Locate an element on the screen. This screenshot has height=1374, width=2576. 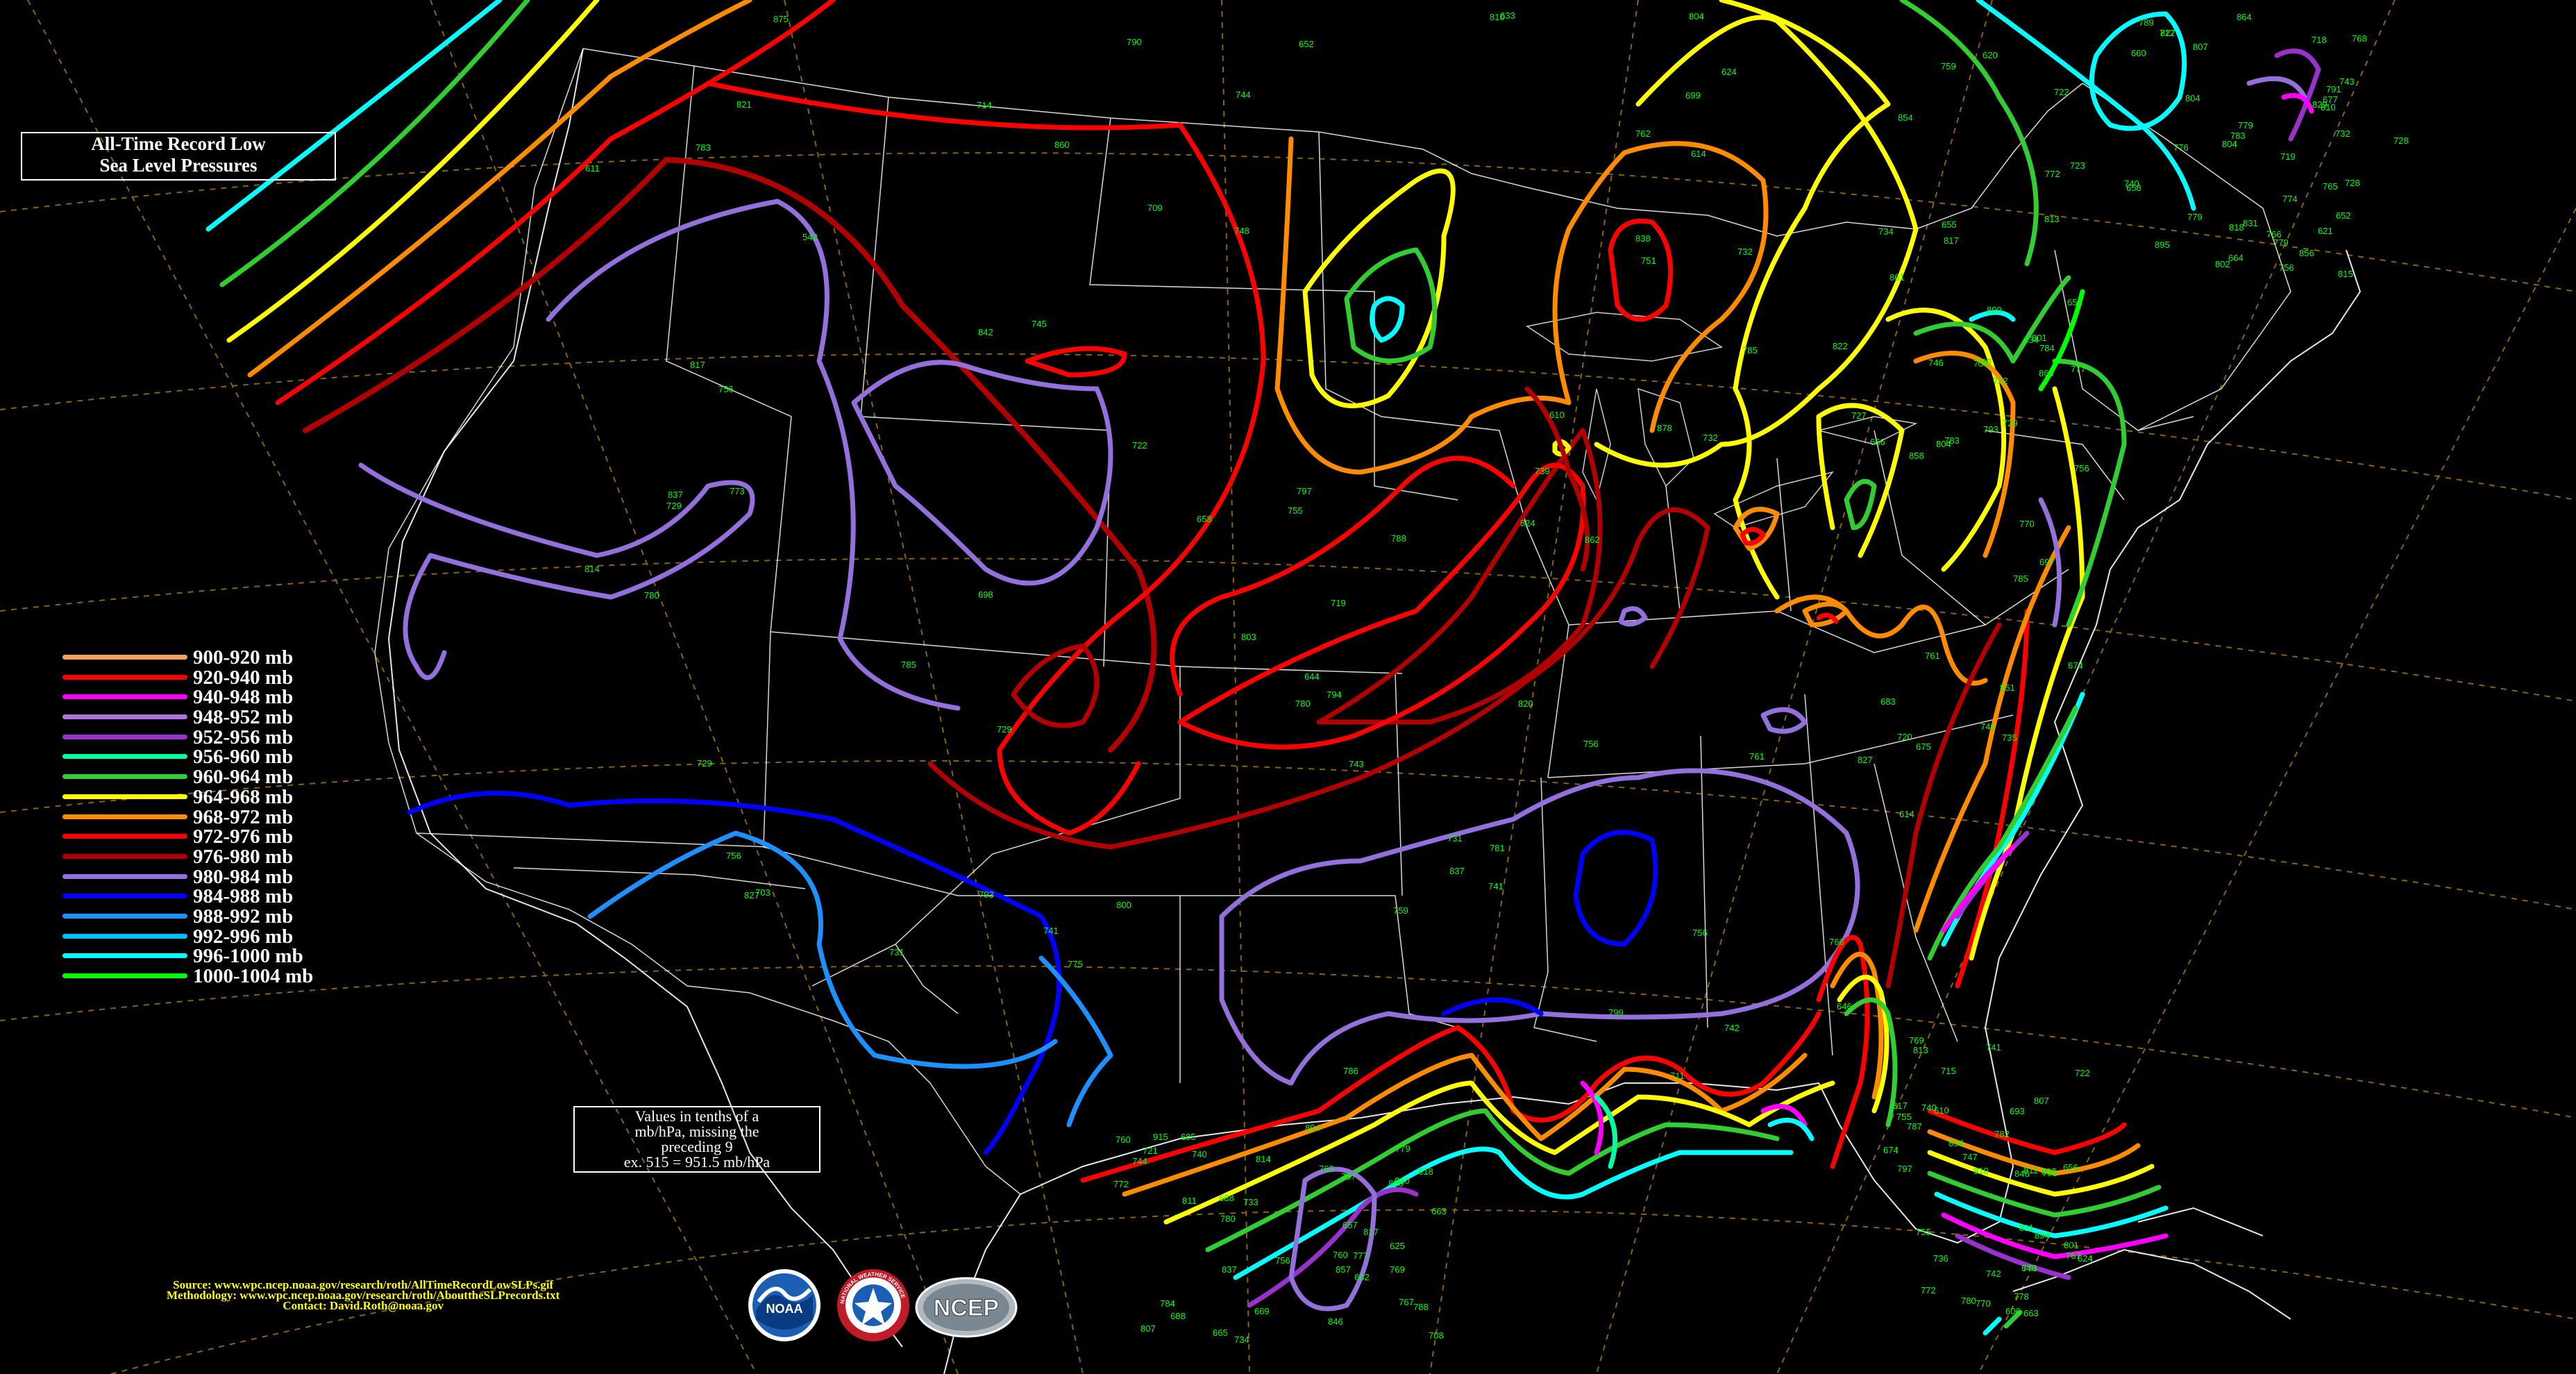
station-value: 666 is located at coordinates (1877, 442).